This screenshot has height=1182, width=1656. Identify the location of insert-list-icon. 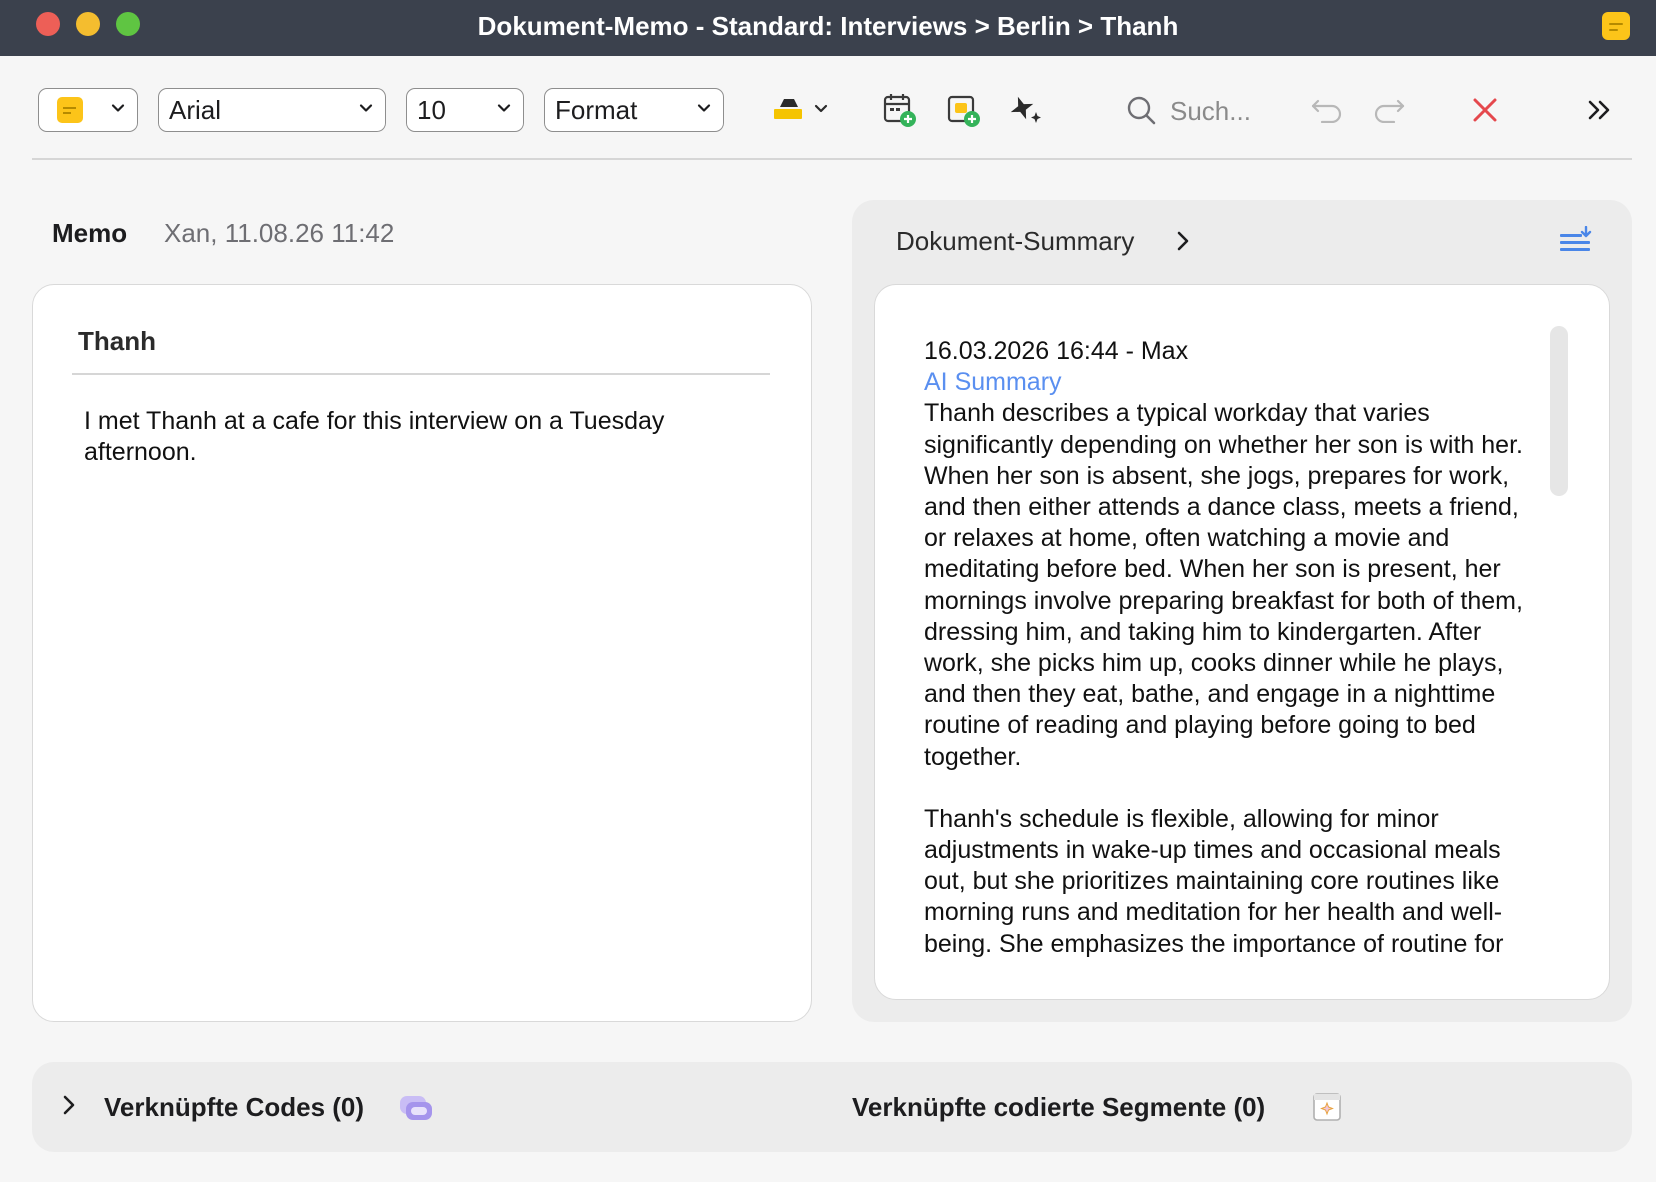
(1576, 238).